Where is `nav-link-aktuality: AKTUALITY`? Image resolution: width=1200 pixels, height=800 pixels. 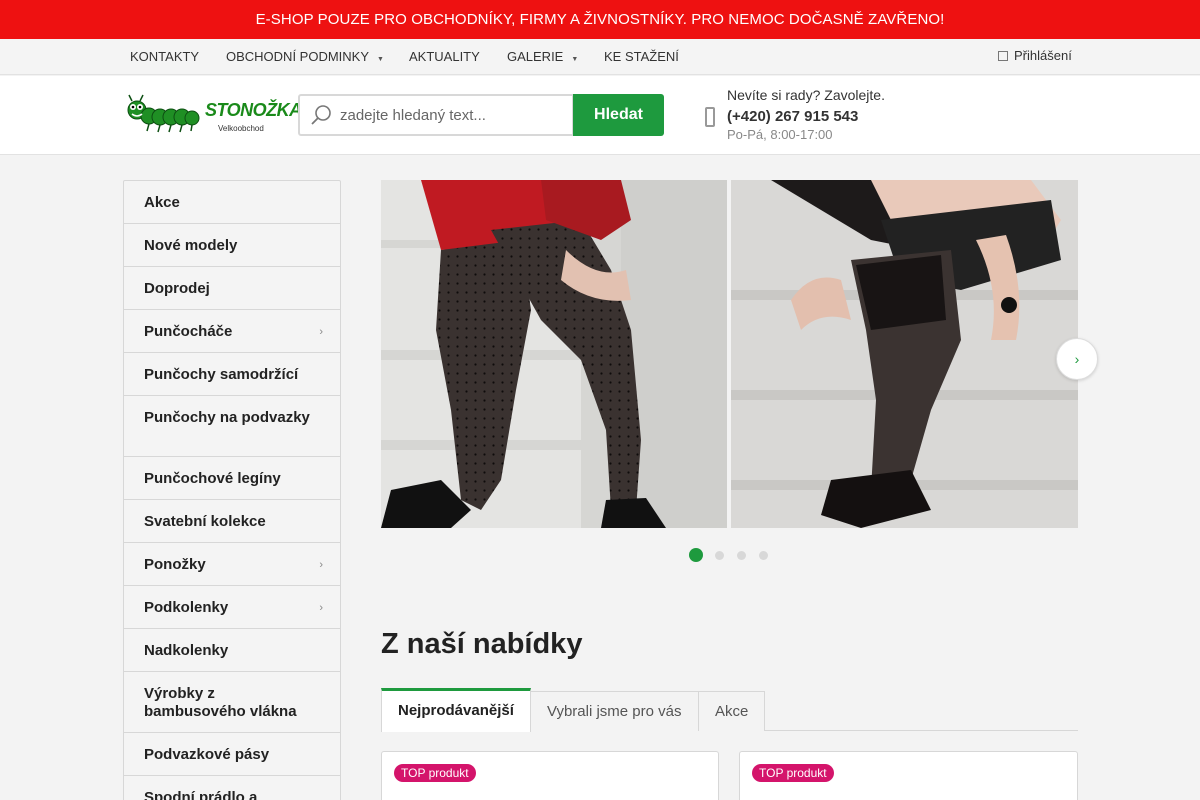 nav-link-aktuality: AKTUALITY is located at coordinates (444, 57).